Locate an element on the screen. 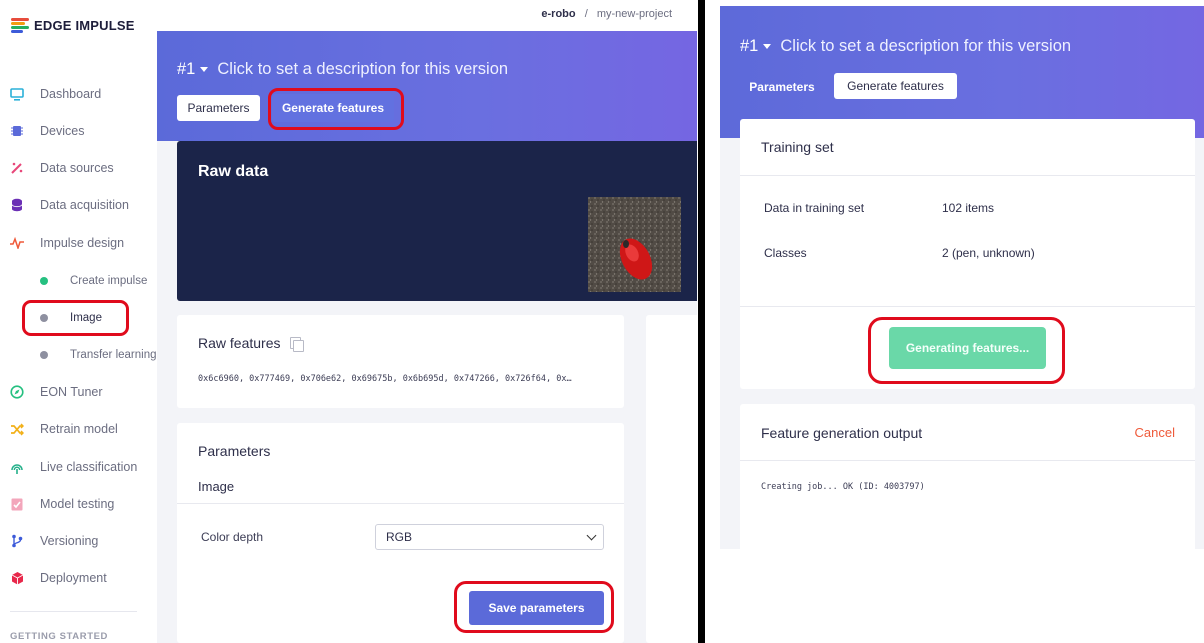 The height and width of the screenshot is (643, 1204). parameters-title: Parameters is located at coordinates (234, 451).